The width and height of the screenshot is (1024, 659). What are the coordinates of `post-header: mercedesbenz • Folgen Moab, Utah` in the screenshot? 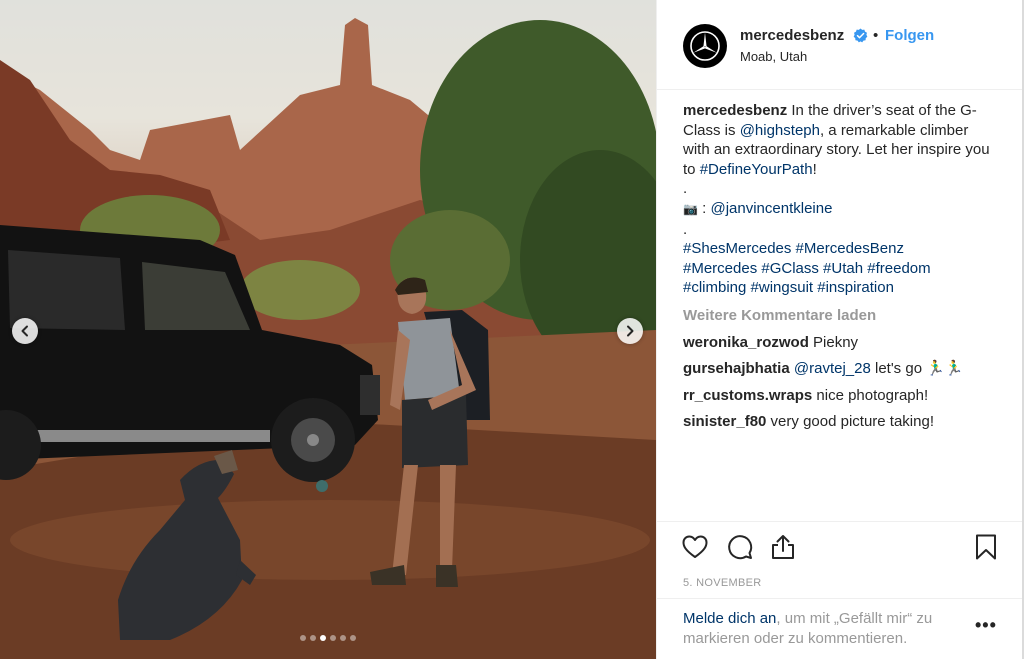 It's located at (840, 45).